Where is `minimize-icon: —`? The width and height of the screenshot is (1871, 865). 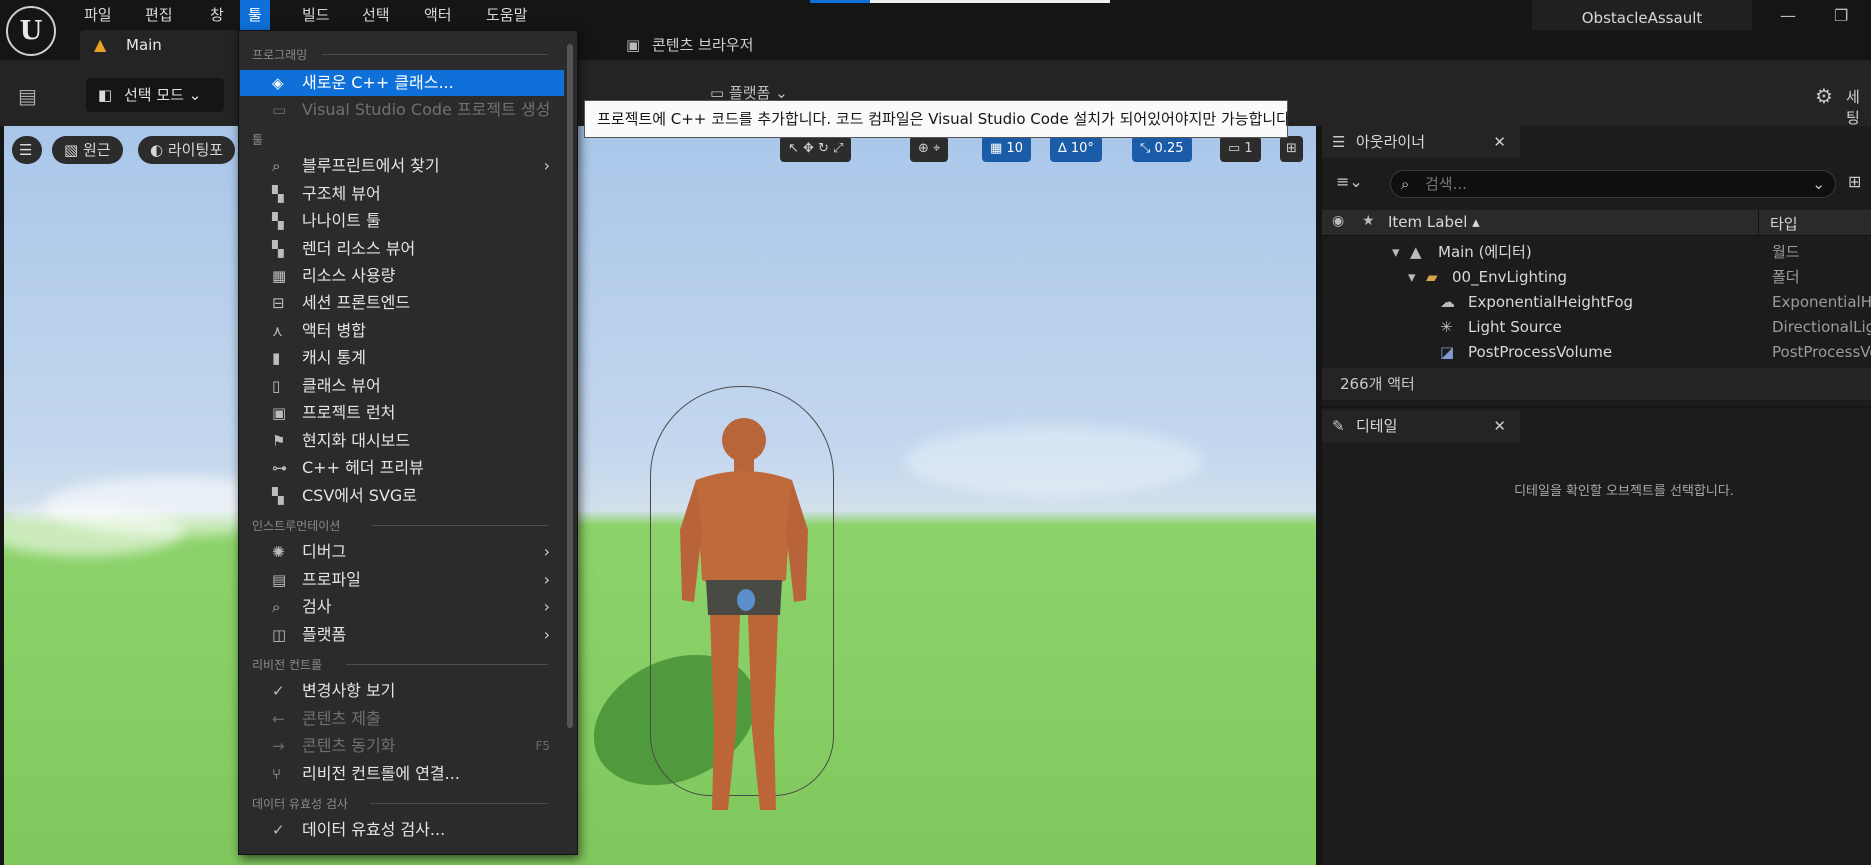 minimize-icon: — is located at coordinates (1788, 15).